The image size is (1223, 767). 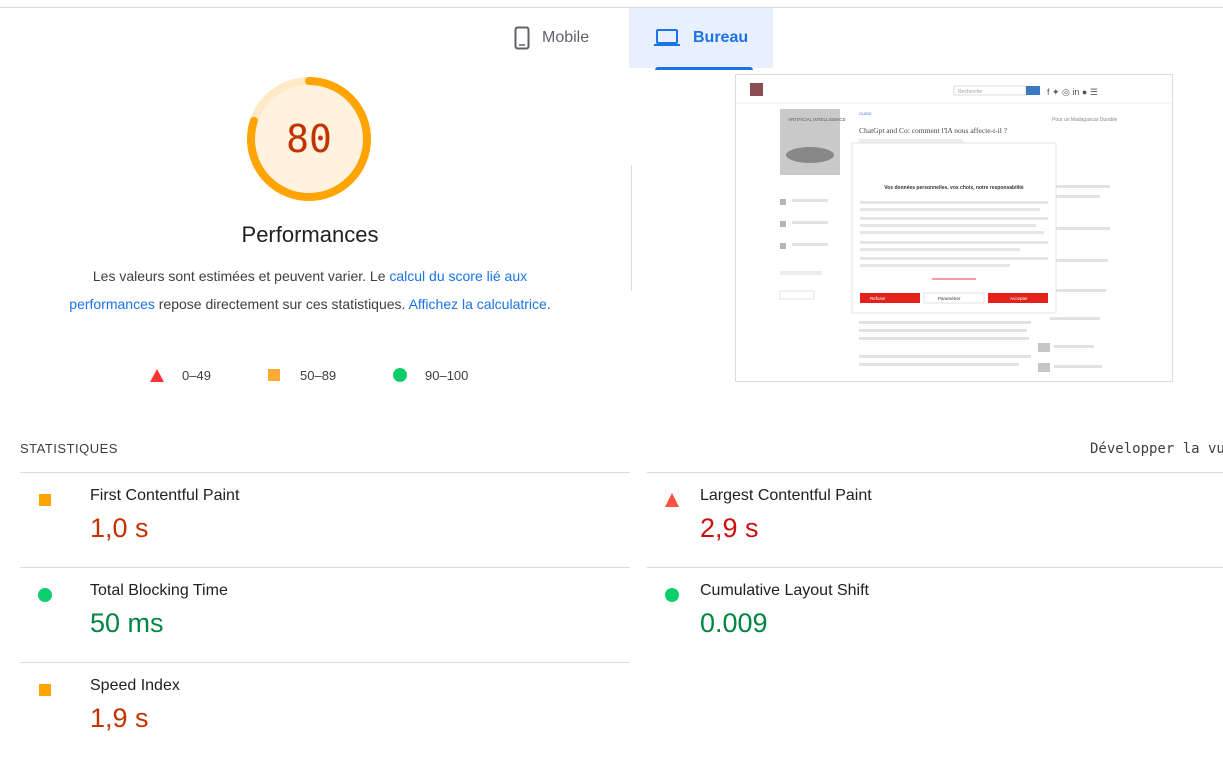 I want to click on legend-label-average: 50–89, so click(x=318, y=375).